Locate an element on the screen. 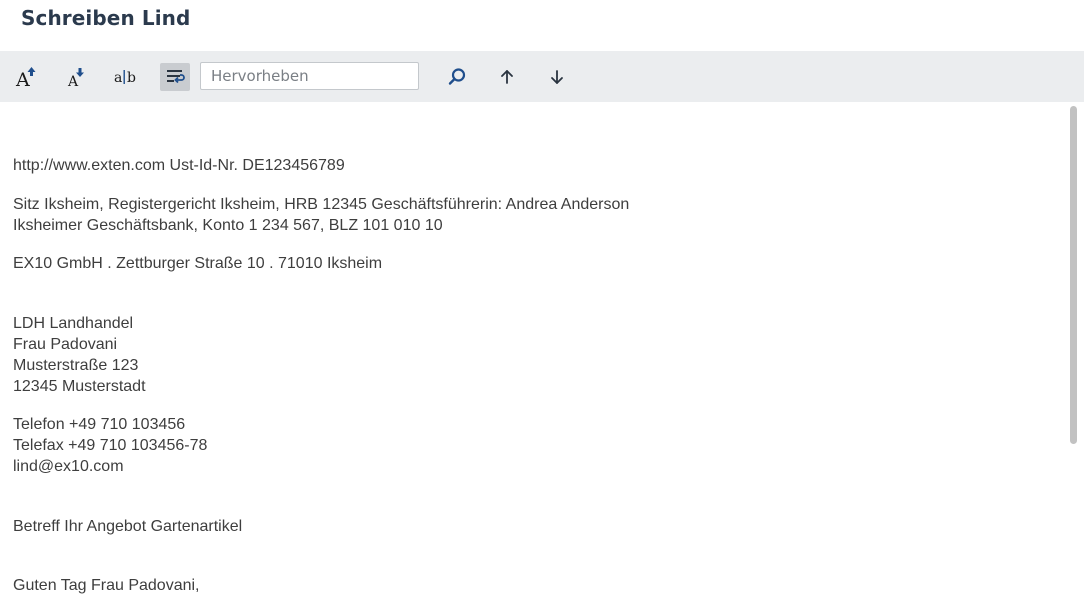  contact-email: lind@ex10.com is located at coordinates (68, 466).